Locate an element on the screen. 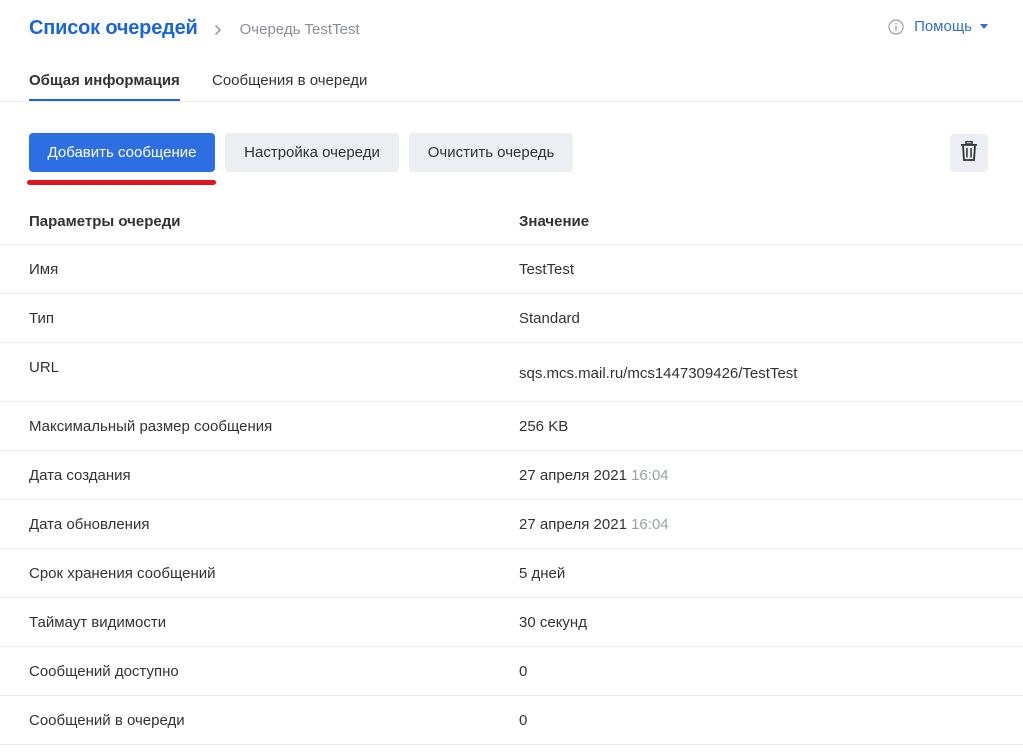  table-row: Срок хранения сообщений 5 дней is located at coordinates (511, 573).